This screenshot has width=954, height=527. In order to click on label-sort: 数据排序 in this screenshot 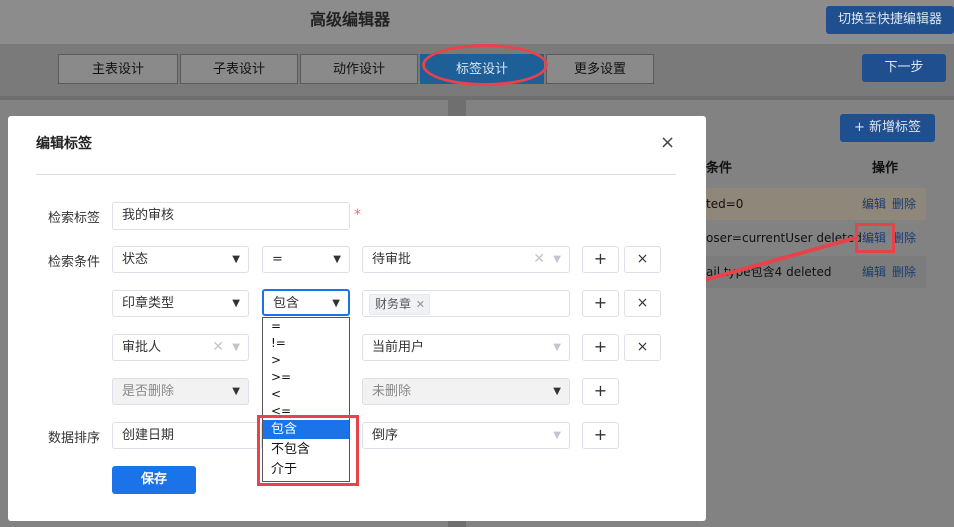, I will do `click(74, 438)`.